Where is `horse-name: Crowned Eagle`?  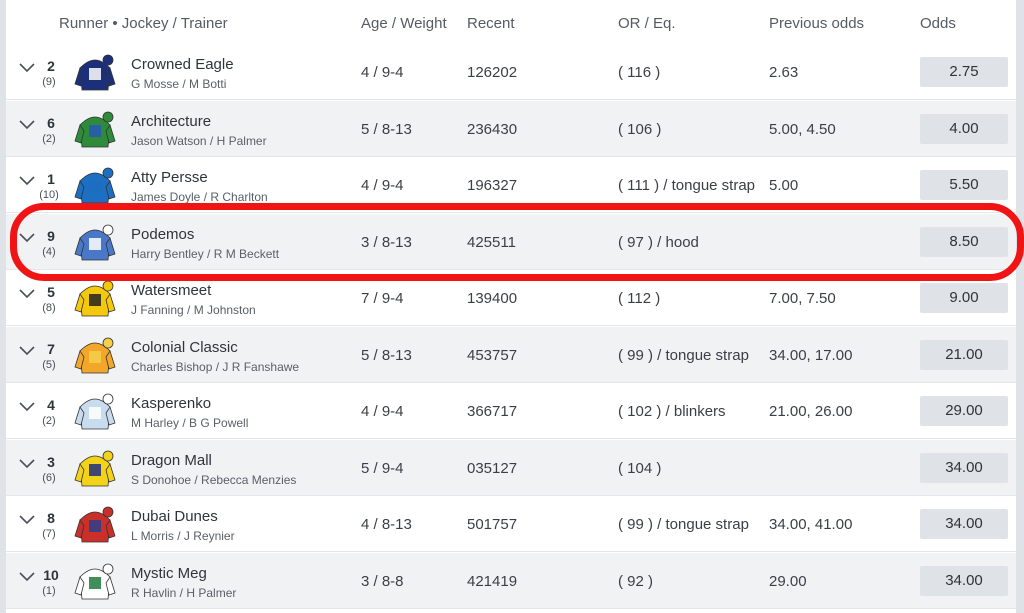
horse-name: Crowned Eagle is located at coordinates (182, 64).